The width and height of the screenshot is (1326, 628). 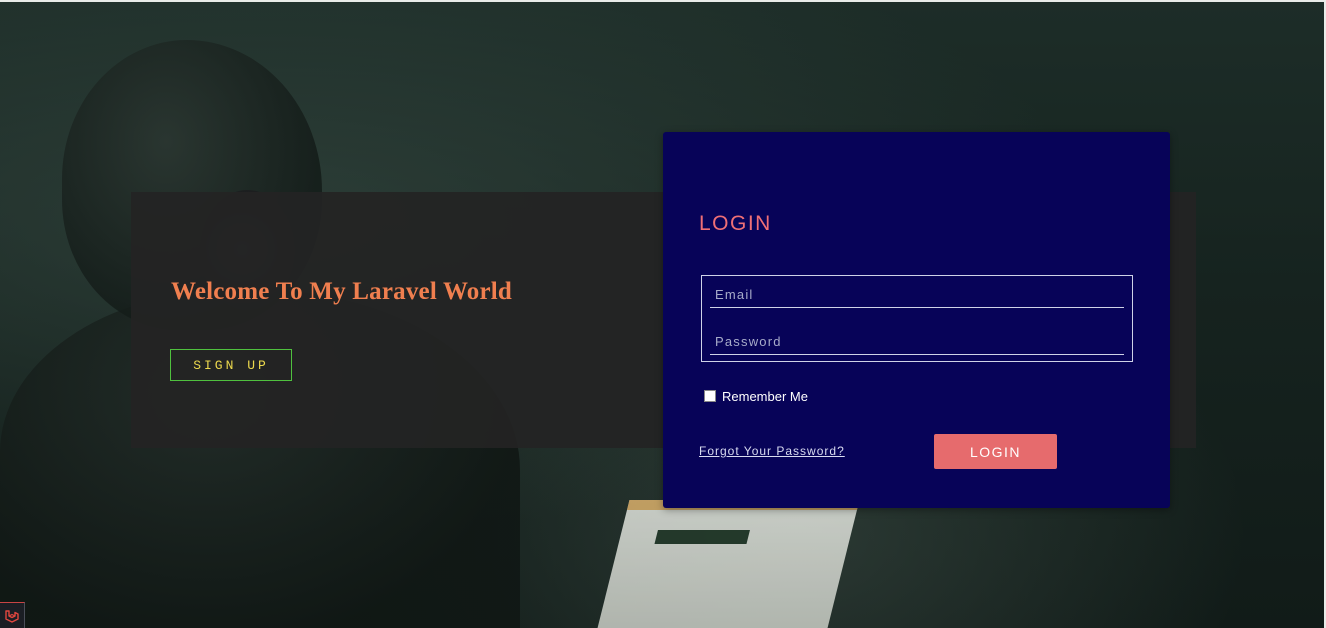 I want to click on remember-me-label: Remember Me, so click(x=765, y=396).